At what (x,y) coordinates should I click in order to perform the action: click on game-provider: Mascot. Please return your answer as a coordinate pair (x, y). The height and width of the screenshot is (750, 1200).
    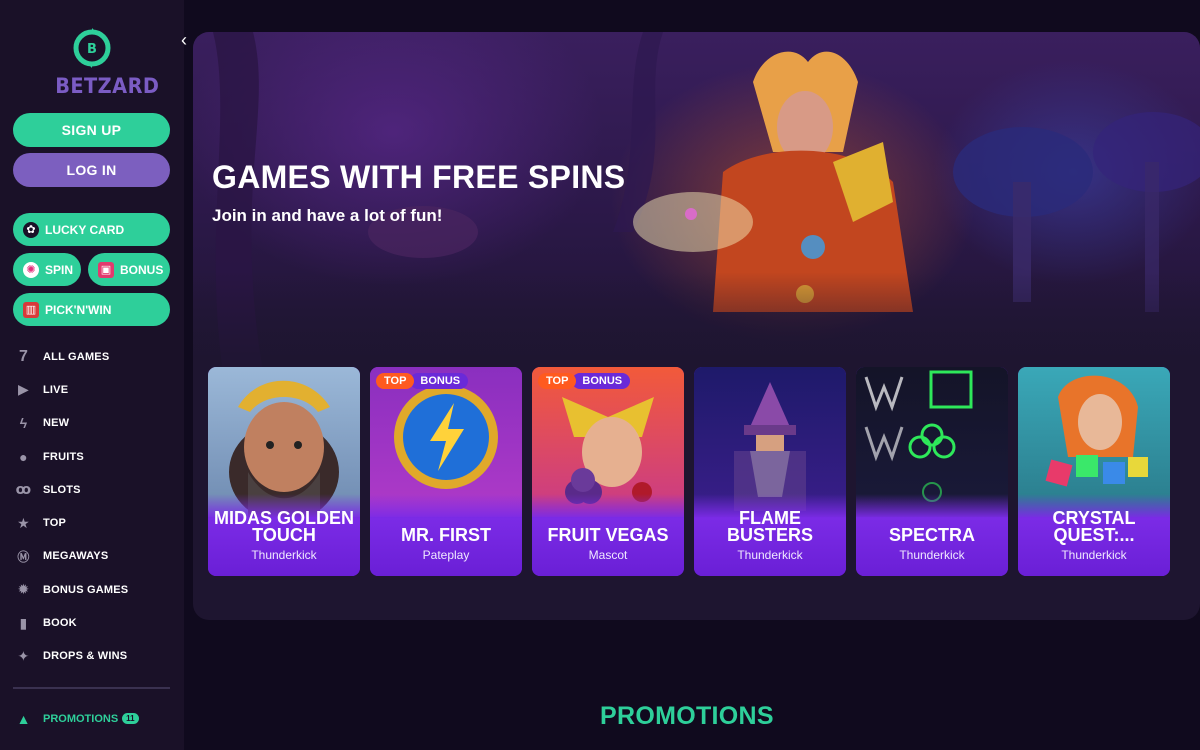
    Looking at the image, I should click on (608, 555).